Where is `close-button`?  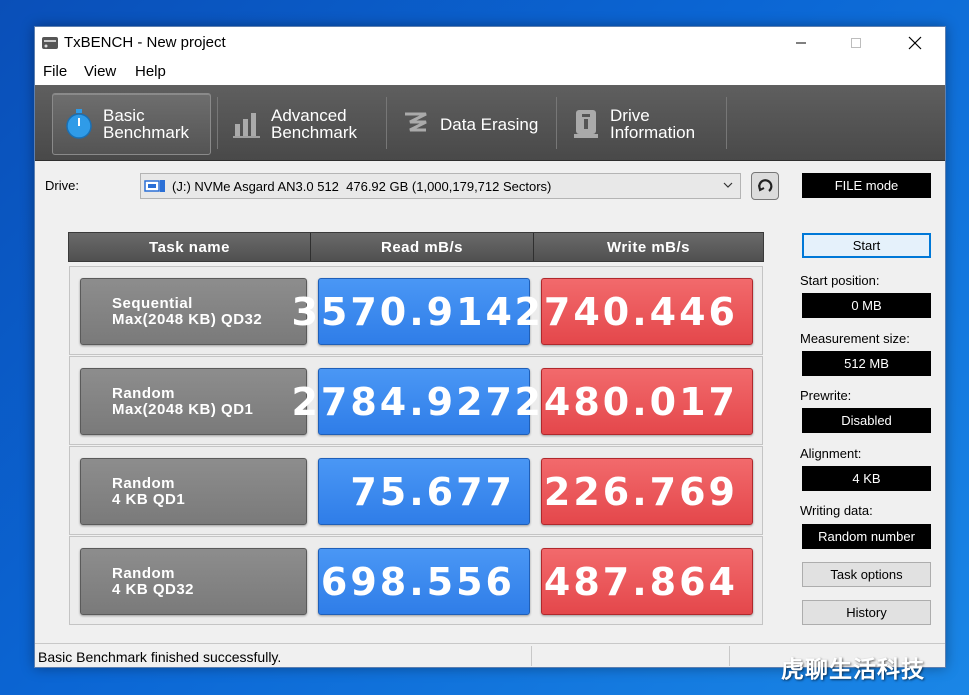 close-button is located at coordinates (915, 43).